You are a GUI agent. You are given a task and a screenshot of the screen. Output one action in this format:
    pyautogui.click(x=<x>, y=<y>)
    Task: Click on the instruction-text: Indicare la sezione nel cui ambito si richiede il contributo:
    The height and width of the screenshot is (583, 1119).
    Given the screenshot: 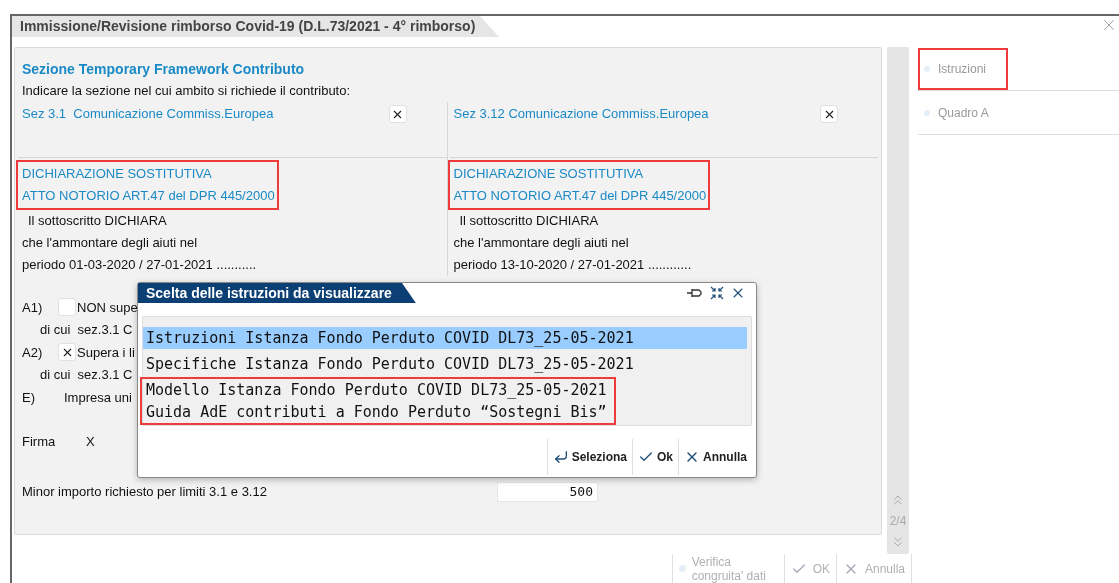 What is the action you would take?
    pyautogui.click(x=187, y=91)
    